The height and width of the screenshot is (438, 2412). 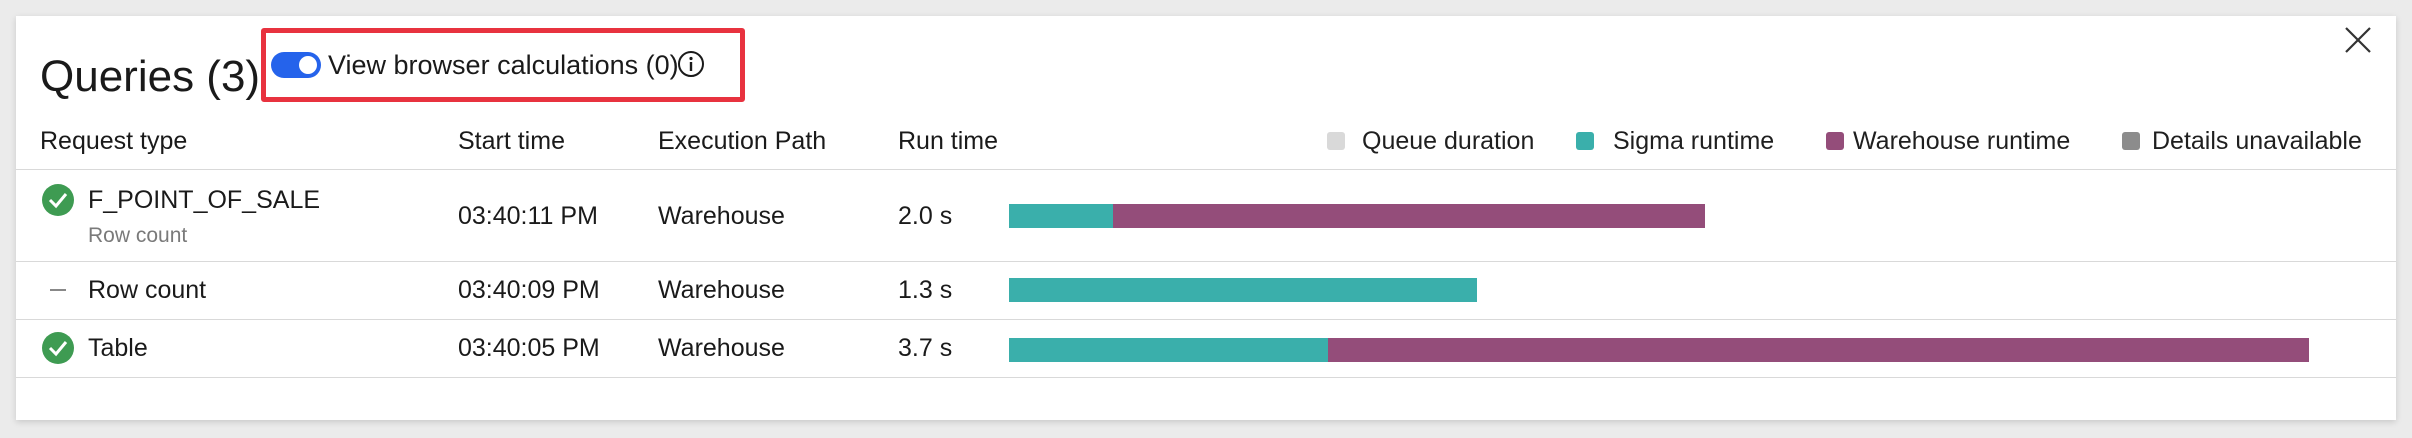 What do you see at coordinates (138, 235) in the screenshot?
I see `request-subtitle: Row count` at bounding box center [138, 235].